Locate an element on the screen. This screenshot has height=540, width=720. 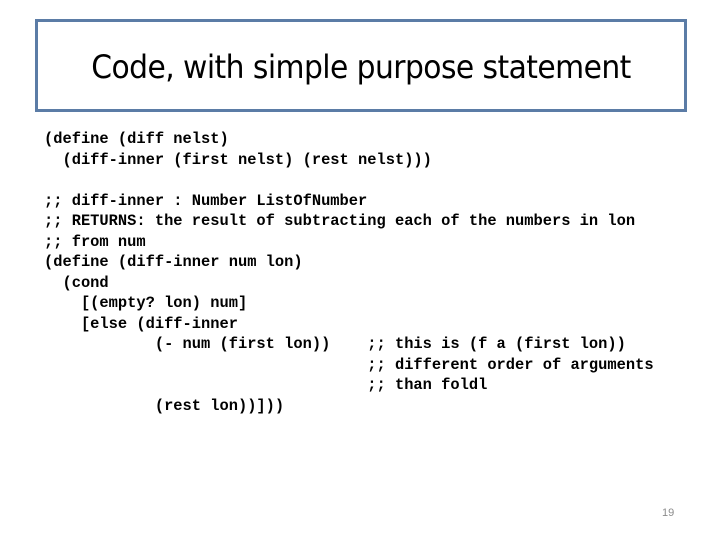
code-comment-line: ;; than foldl is located at coordinates (266, 385).